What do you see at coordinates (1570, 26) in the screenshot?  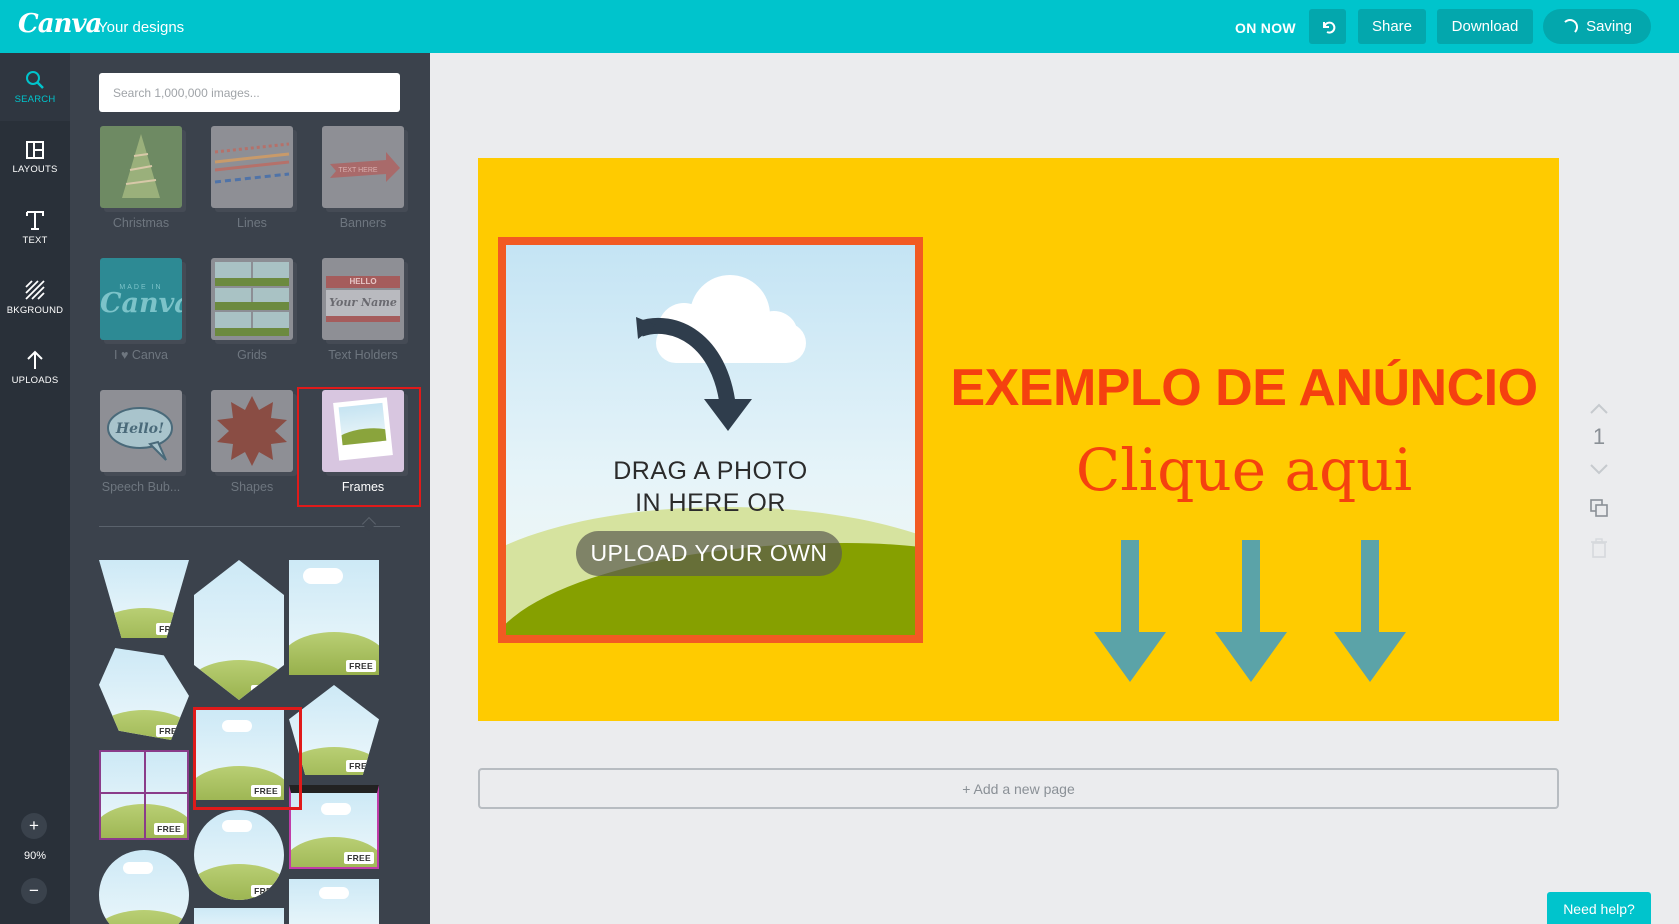 I see `spinner-icon` at bounding box center [1570, 26].